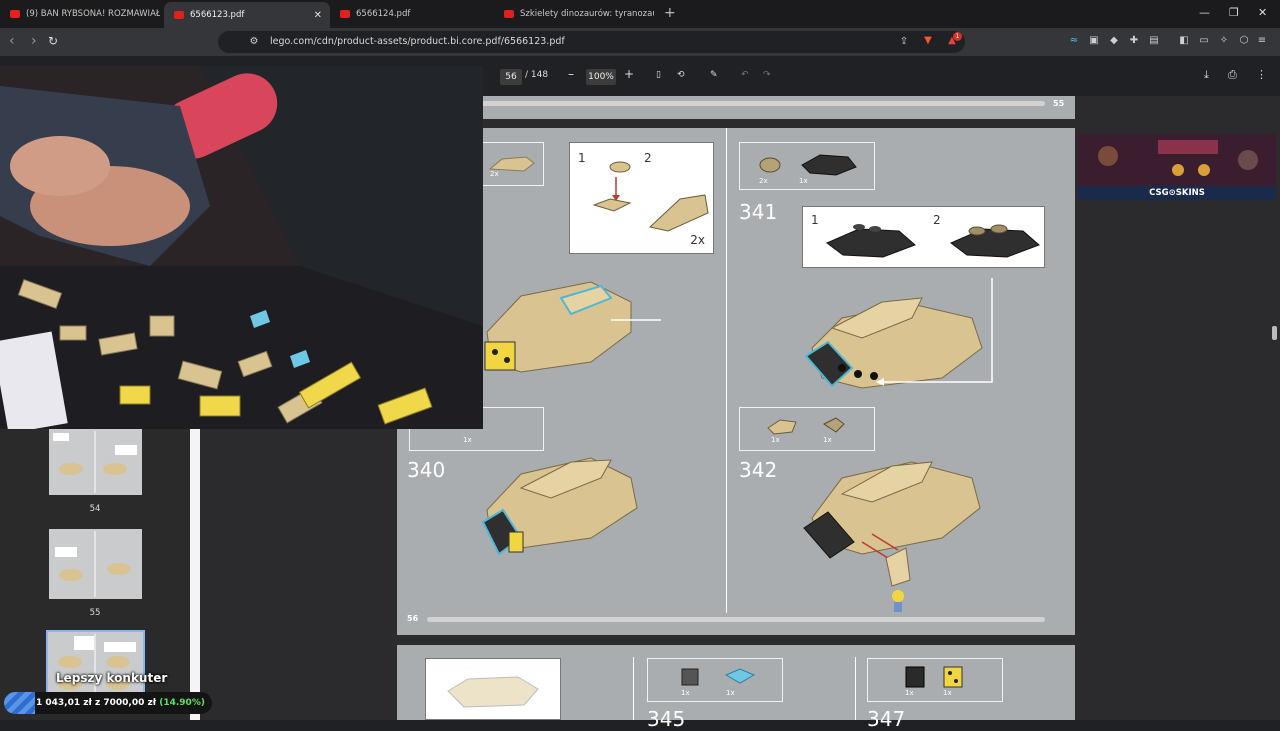  What do you see at coordinates (53, 41) in the screenshot?
I see `reload-button: ↻` at bounding box center [53, 41].